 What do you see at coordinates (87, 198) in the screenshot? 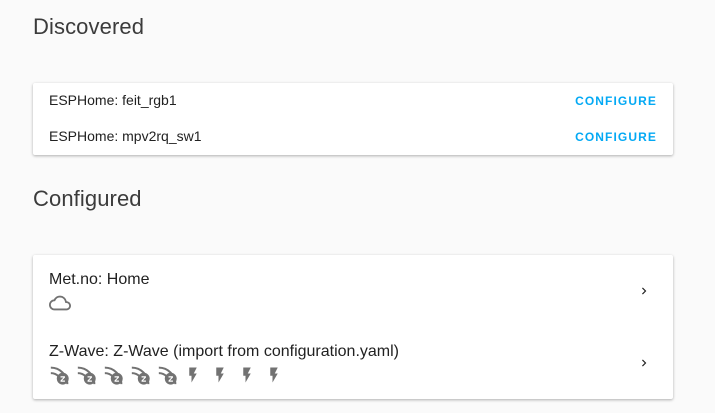
I see `configured-title: Configured` at bounding box center [87, 198].